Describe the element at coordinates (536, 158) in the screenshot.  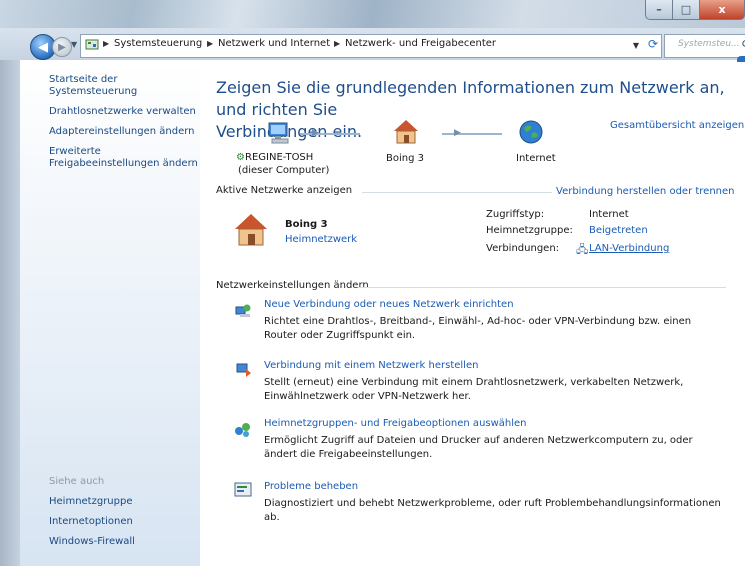
I see `node-internet-label: Internet` at that location.